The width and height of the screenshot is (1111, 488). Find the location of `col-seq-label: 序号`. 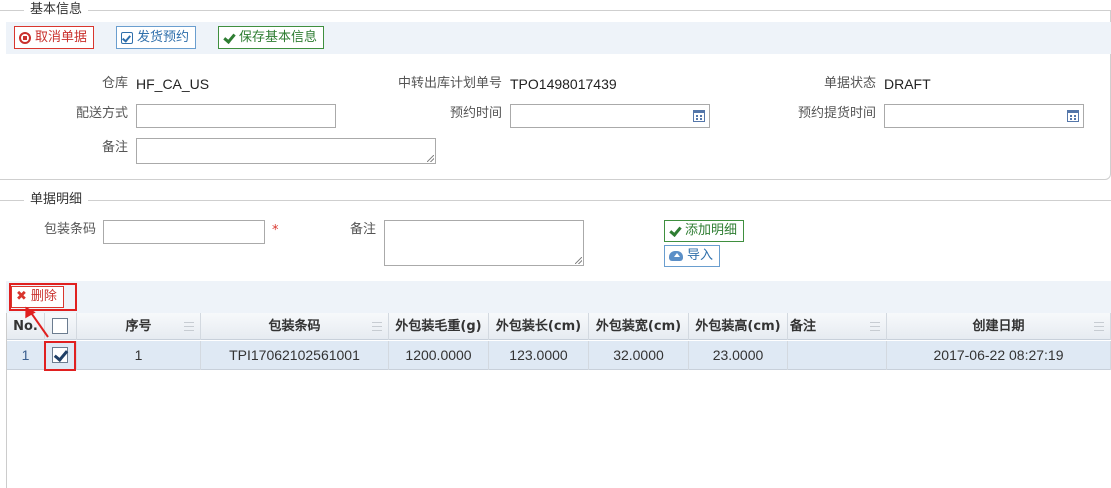

col-seq-label: 序号 is located at coordinates (138, 326).